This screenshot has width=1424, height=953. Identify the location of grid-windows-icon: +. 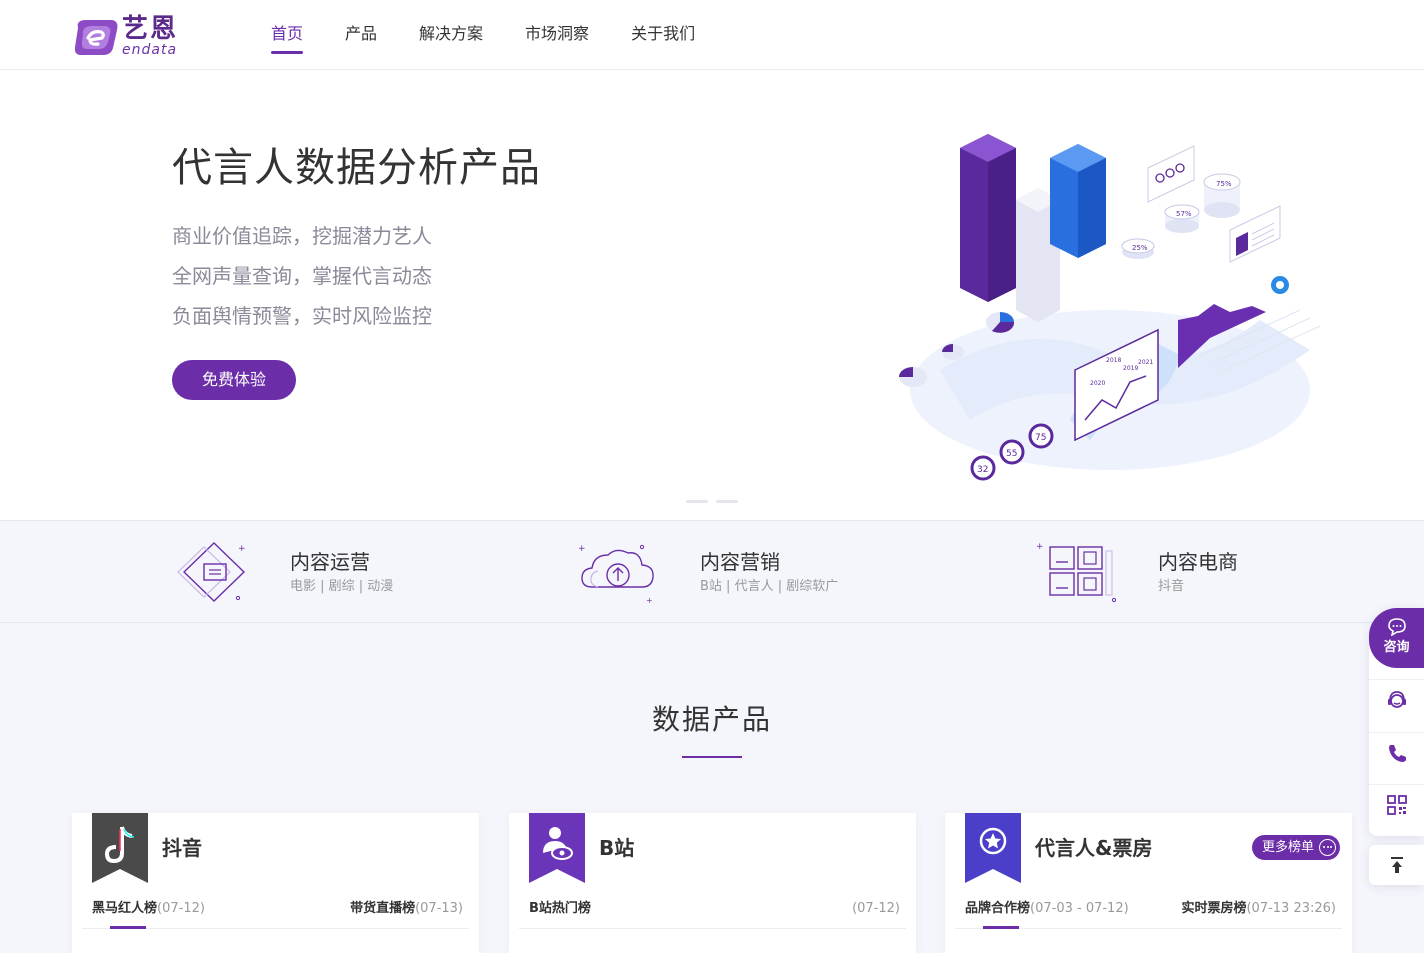
(1076, 572).